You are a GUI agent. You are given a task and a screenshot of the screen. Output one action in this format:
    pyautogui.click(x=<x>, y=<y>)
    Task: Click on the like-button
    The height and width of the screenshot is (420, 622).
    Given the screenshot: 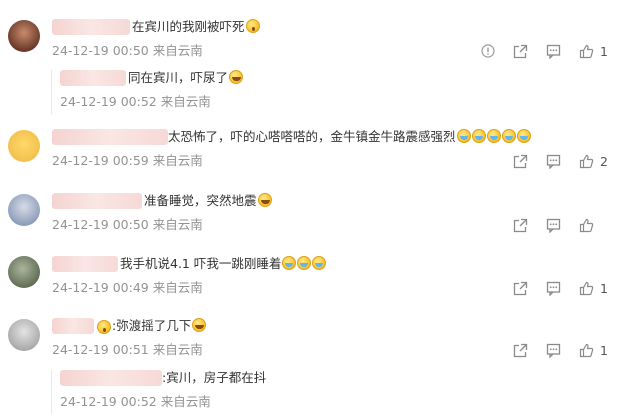 What is the action you would take?
    pyautogui.click(x=593, y=225)
    